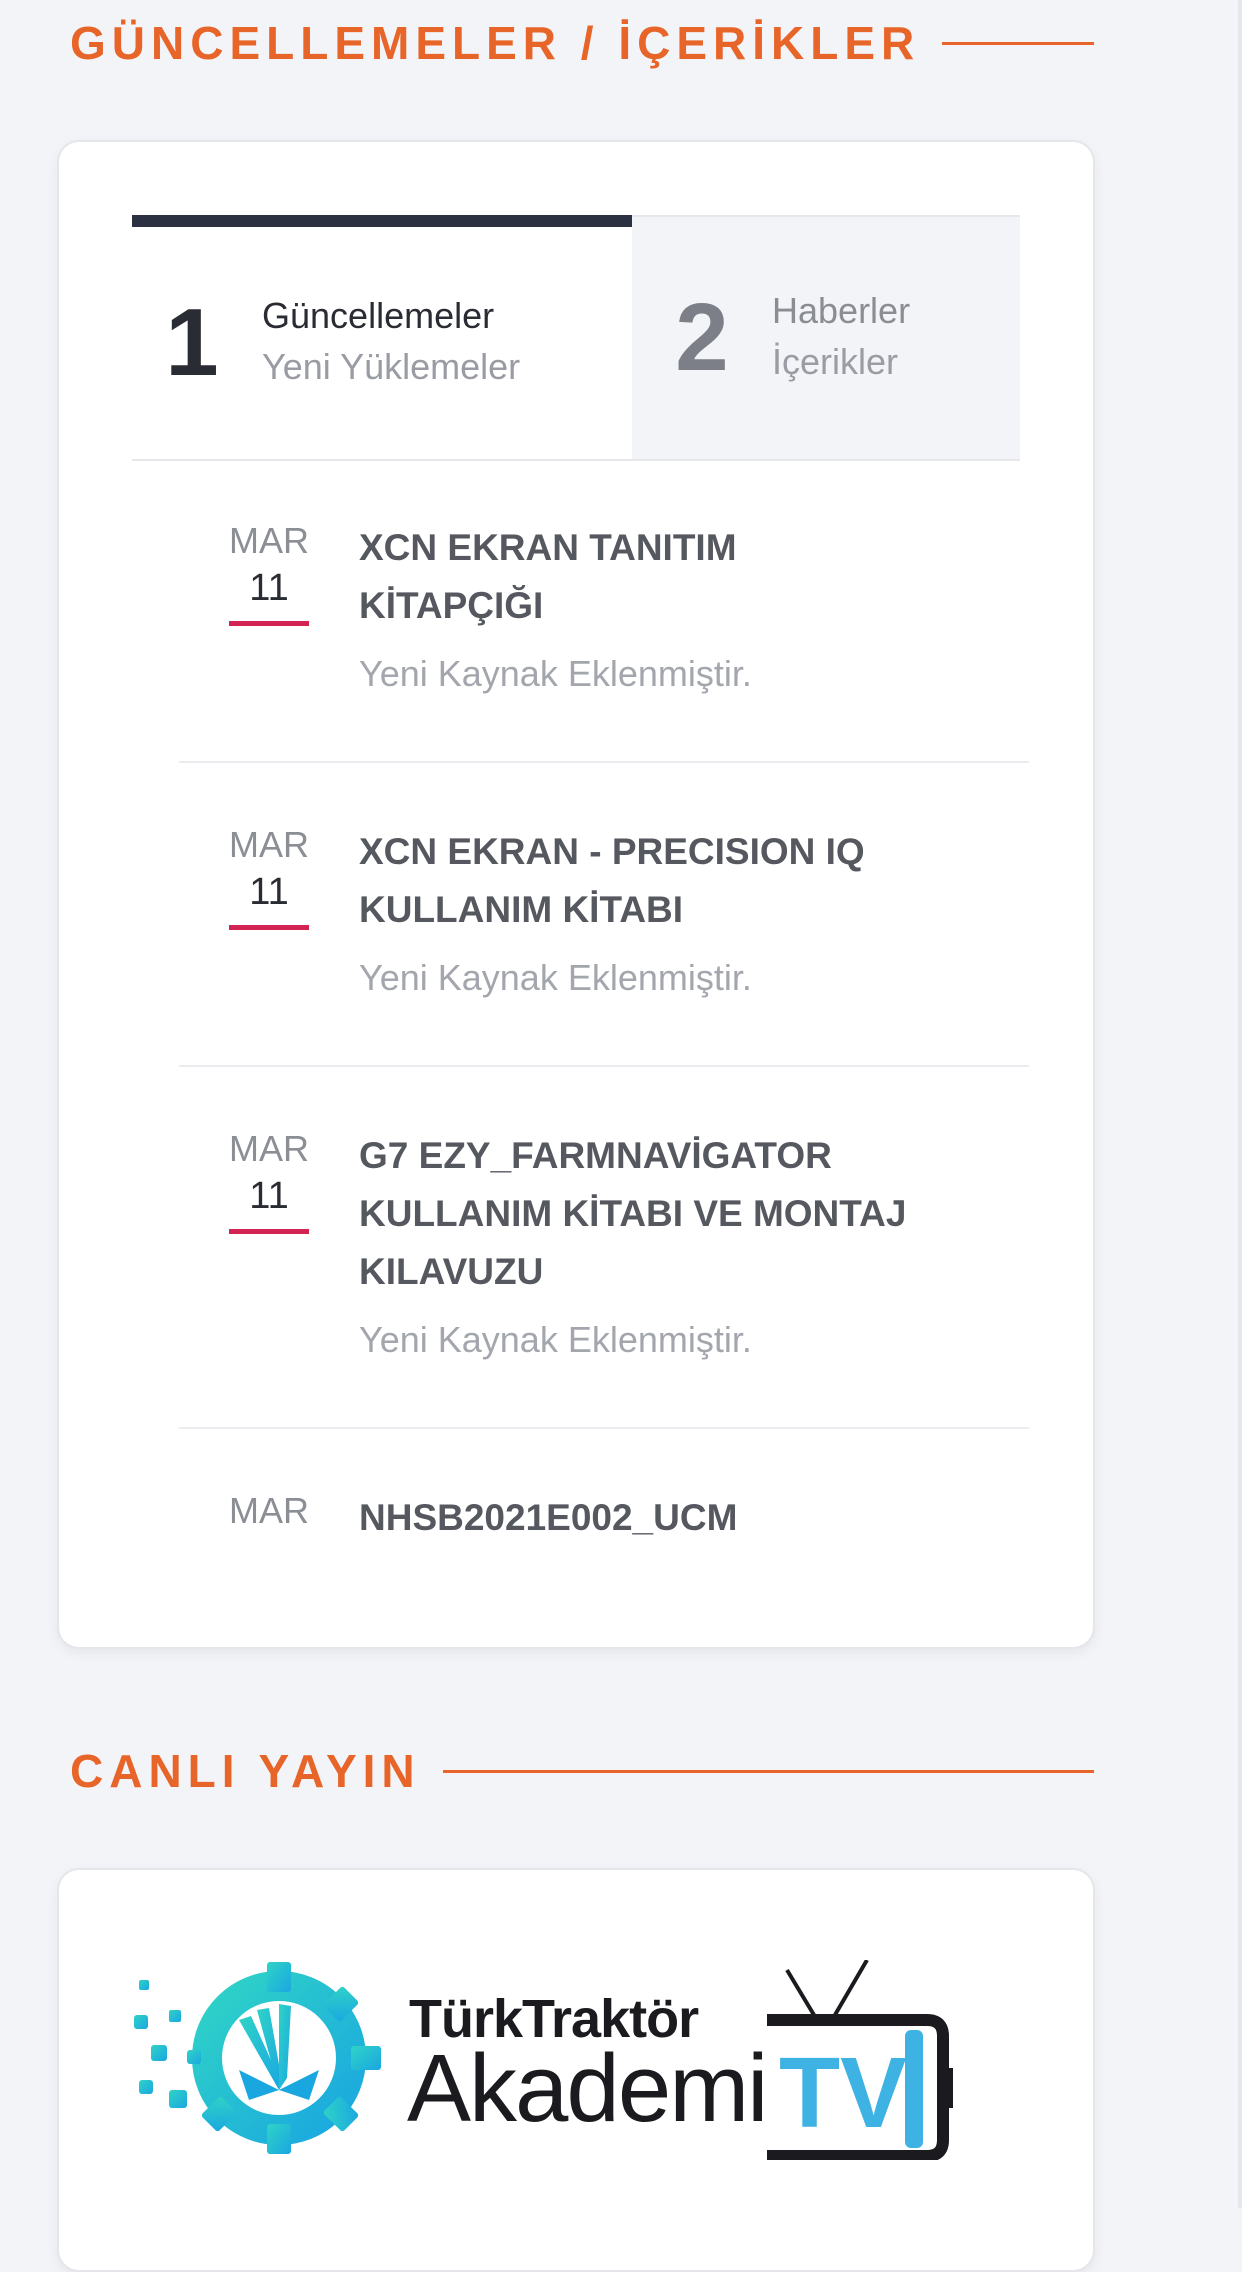  Describe the element at coordinates (702, 337) in the screenshot. I see `tab-number: 2` at that location.